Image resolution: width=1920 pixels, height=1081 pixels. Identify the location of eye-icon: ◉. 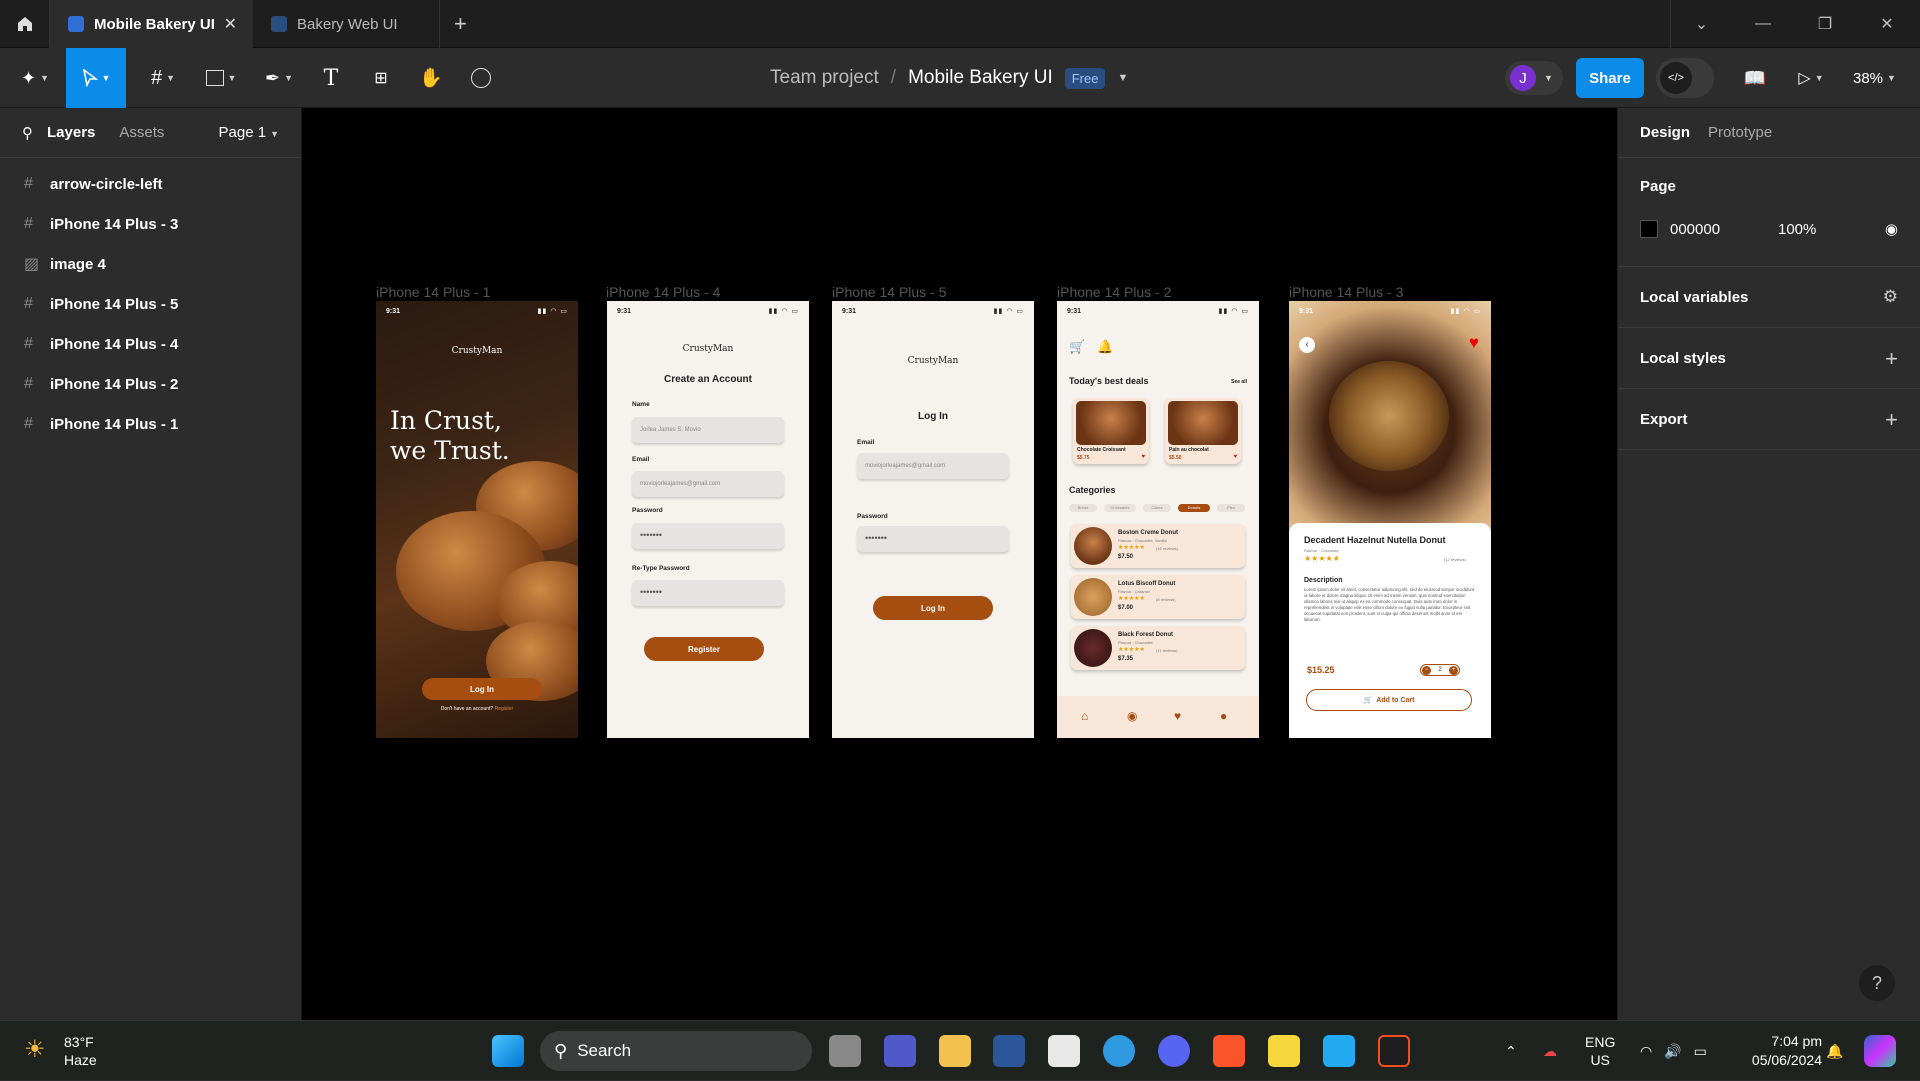
(1891, 229).